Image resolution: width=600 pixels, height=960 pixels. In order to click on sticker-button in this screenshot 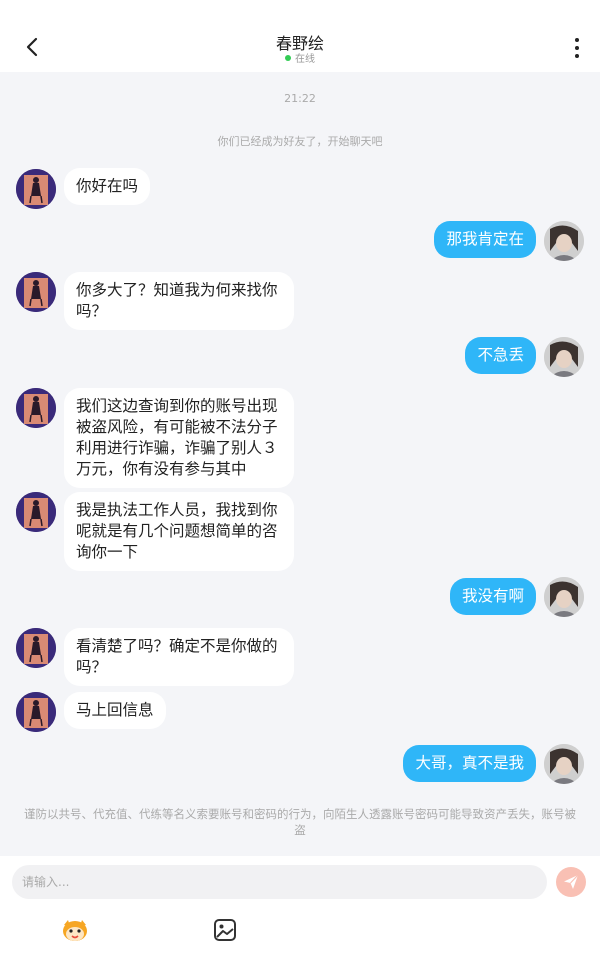, I will do `click(75, 930)`.